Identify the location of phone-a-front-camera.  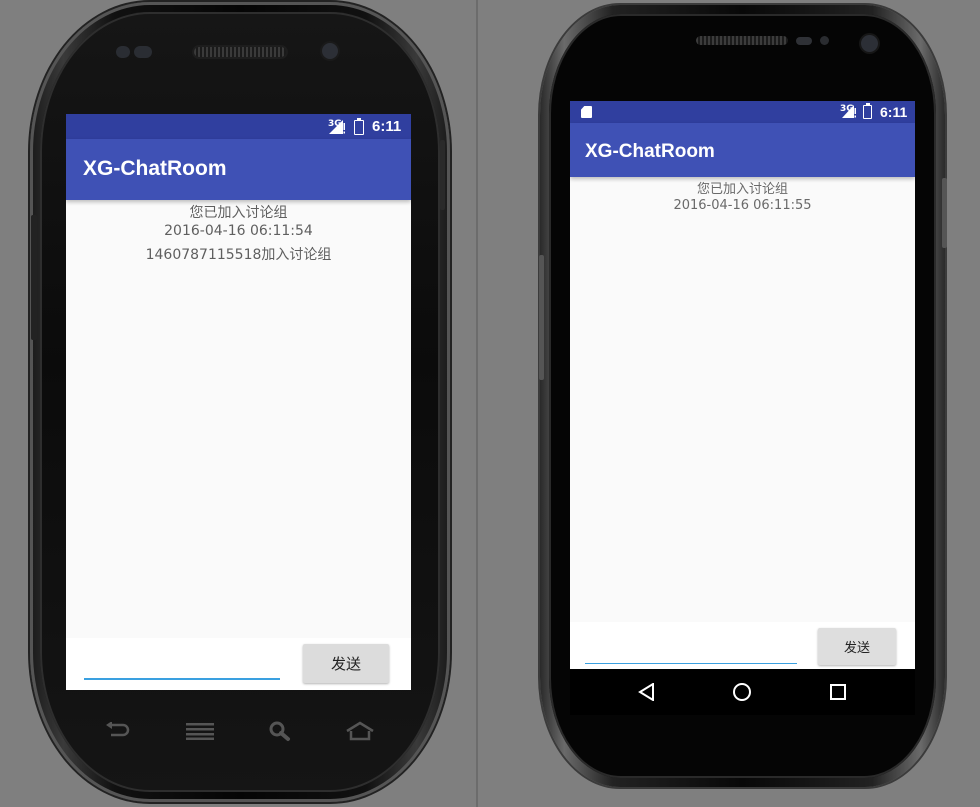
(330, 51).